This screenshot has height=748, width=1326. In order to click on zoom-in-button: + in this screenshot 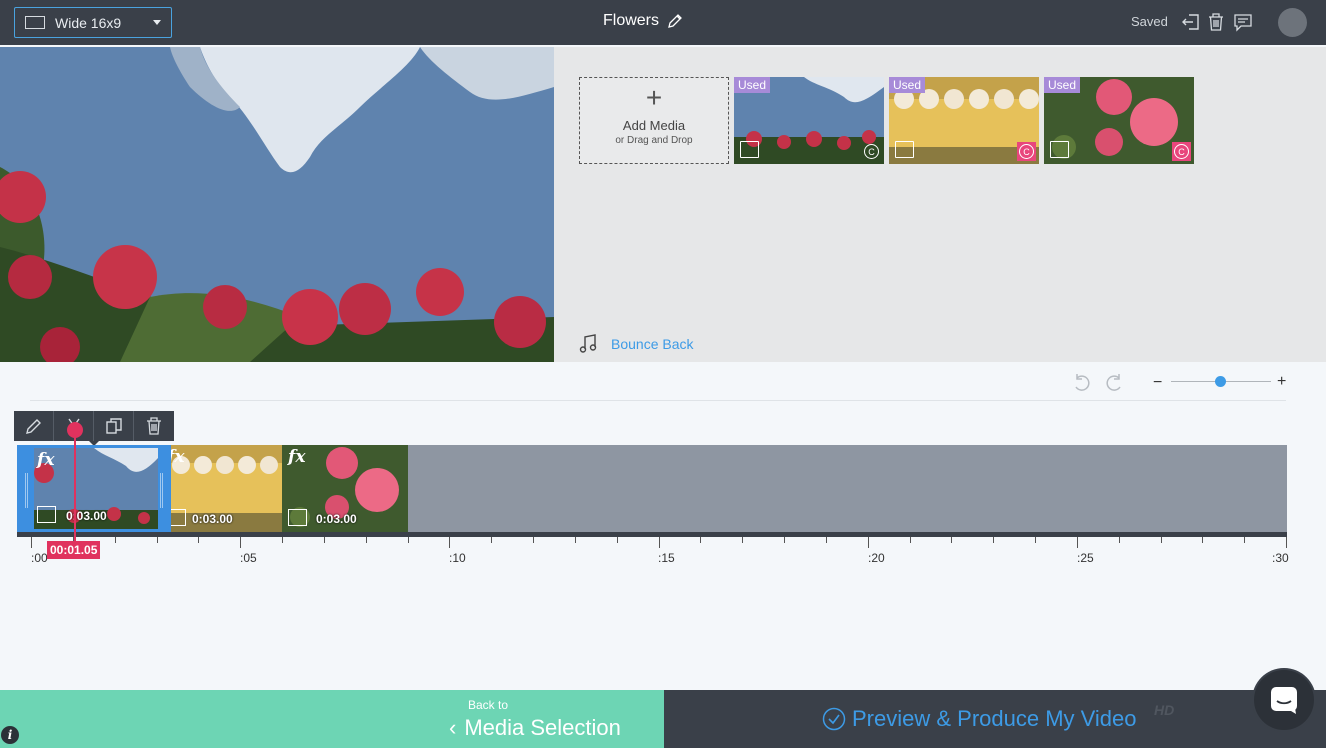, I will do `click(1281, 382)`.